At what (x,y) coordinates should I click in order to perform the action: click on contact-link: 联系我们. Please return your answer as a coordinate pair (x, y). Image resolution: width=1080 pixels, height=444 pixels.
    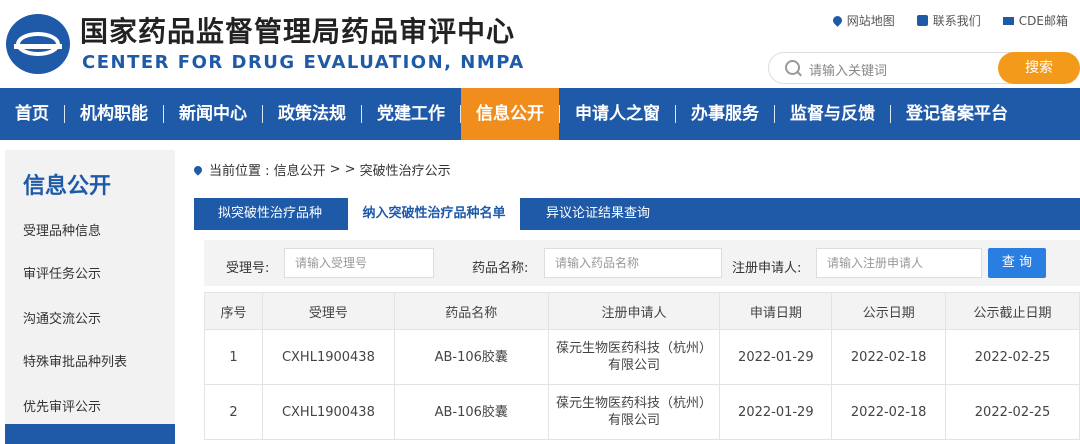
    Looking at the image, I should click on (948, 20).